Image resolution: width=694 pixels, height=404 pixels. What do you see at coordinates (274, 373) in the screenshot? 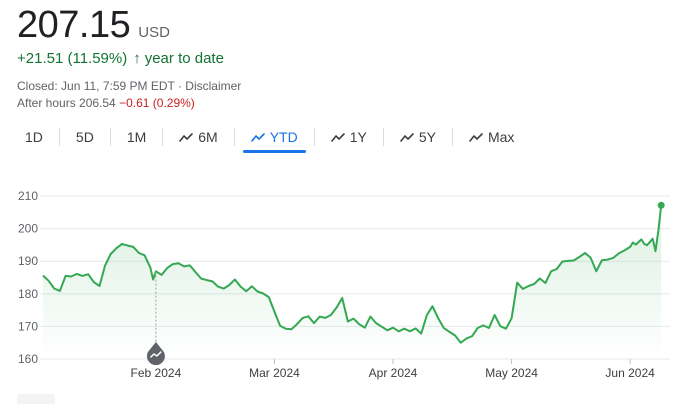
I see `x-tick-label: Mar 2024` at bounding box center [274, 373].